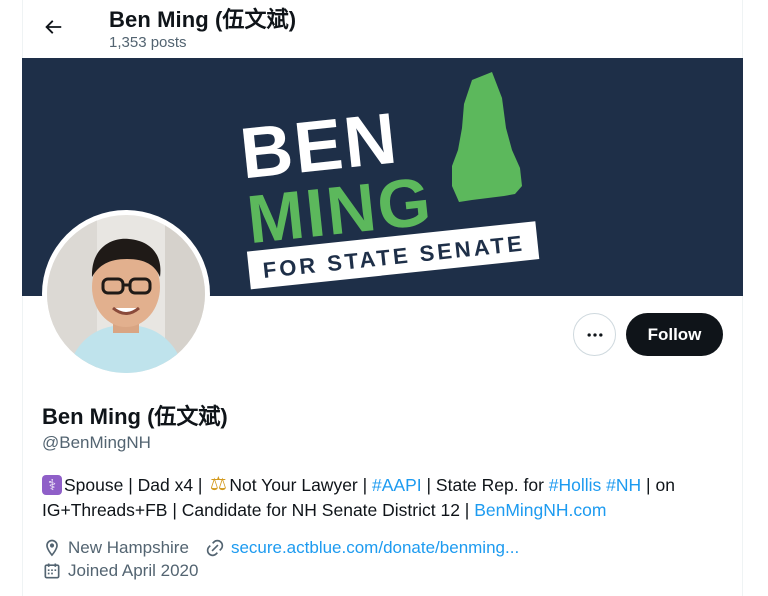  Describe the element at coordinates (96, 442) in the screenshot. I see `user-handle: @BenMingNH` at that location.